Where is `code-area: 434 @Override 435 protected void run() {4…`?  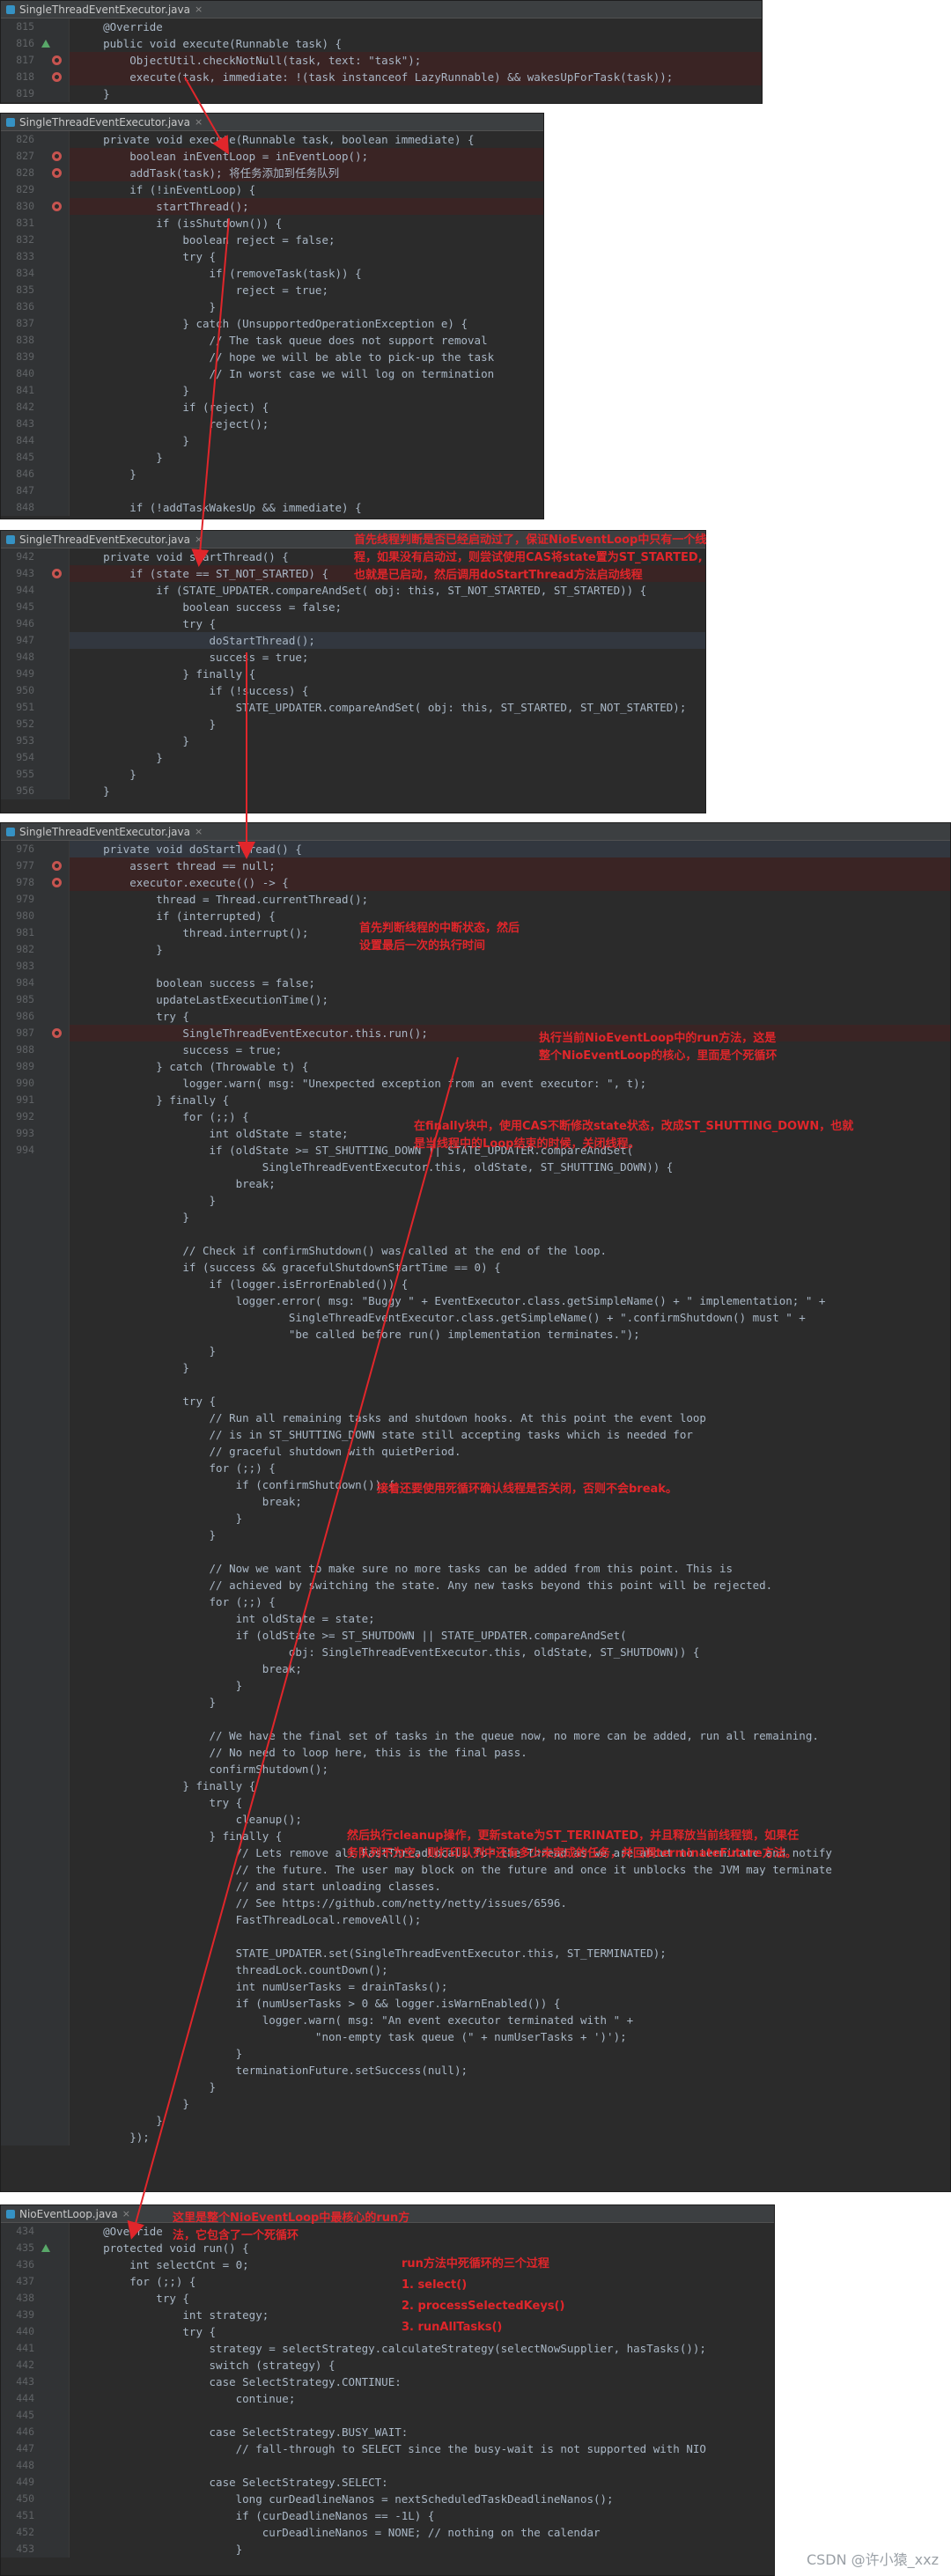
code-area: 434 @Override 435 protected void run() {4… is located at coordinates (387, 2390).